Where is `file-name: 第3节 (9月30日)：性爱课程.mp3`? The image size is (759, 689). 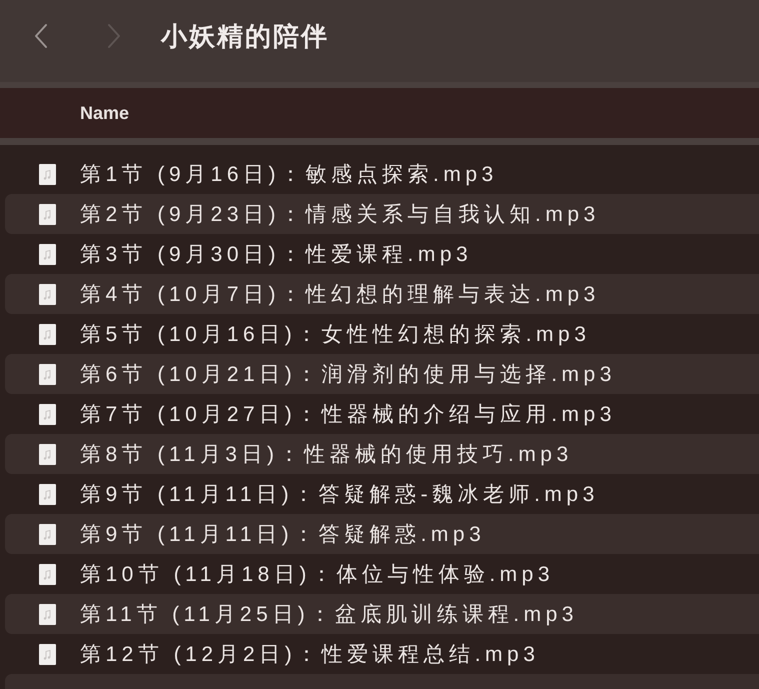
file-name: 第3节 (9月30日)：性爱课程.mp3 is located at coordinates (276, 254).